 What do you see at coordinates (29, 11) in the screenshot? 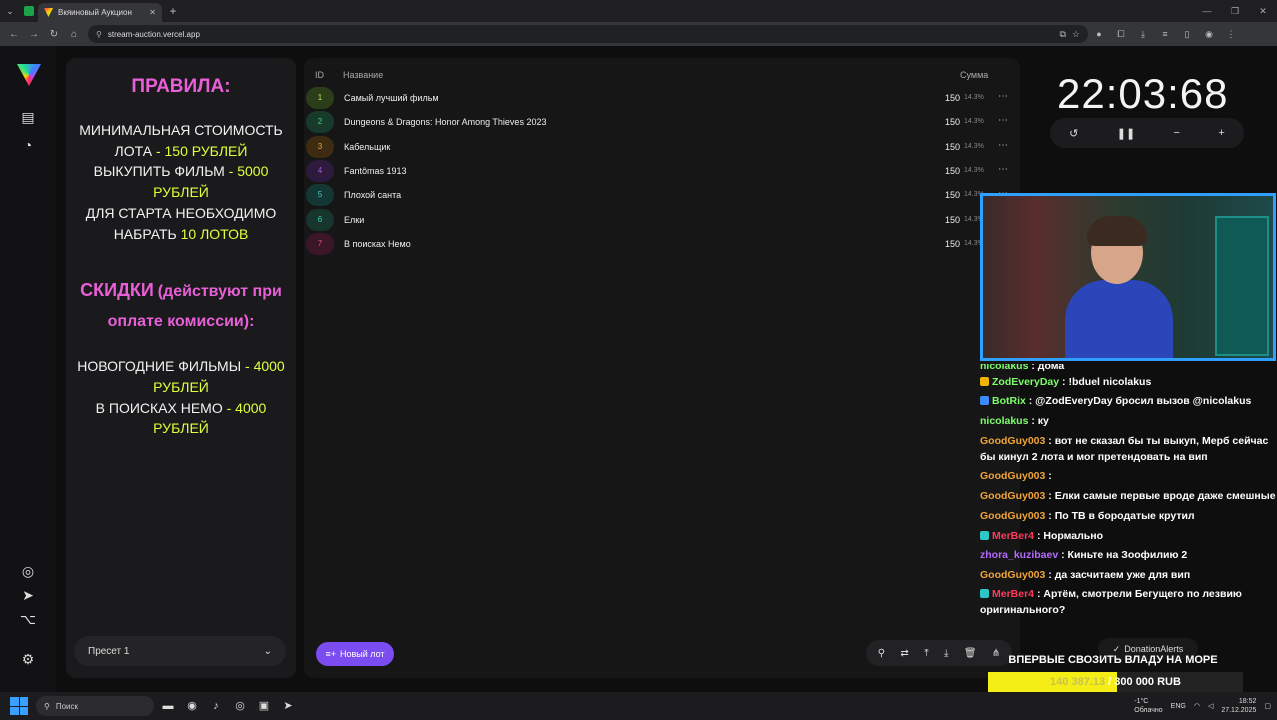
I see `sheets-tab-icon` at bounding box center [29, 11].